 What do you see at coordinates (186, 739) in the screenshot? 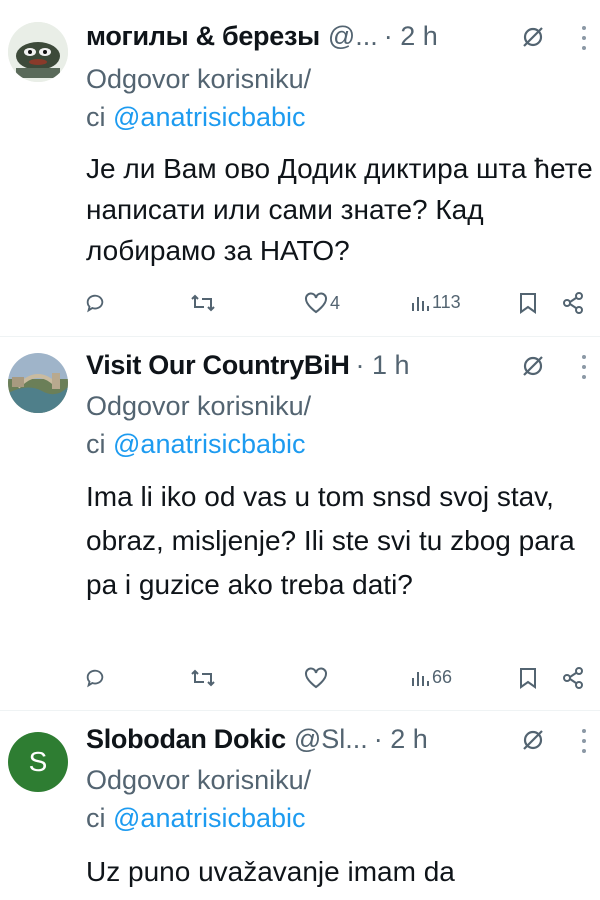
I see `display-name: Slobodan Dokic` at bounding box center [186, 739].